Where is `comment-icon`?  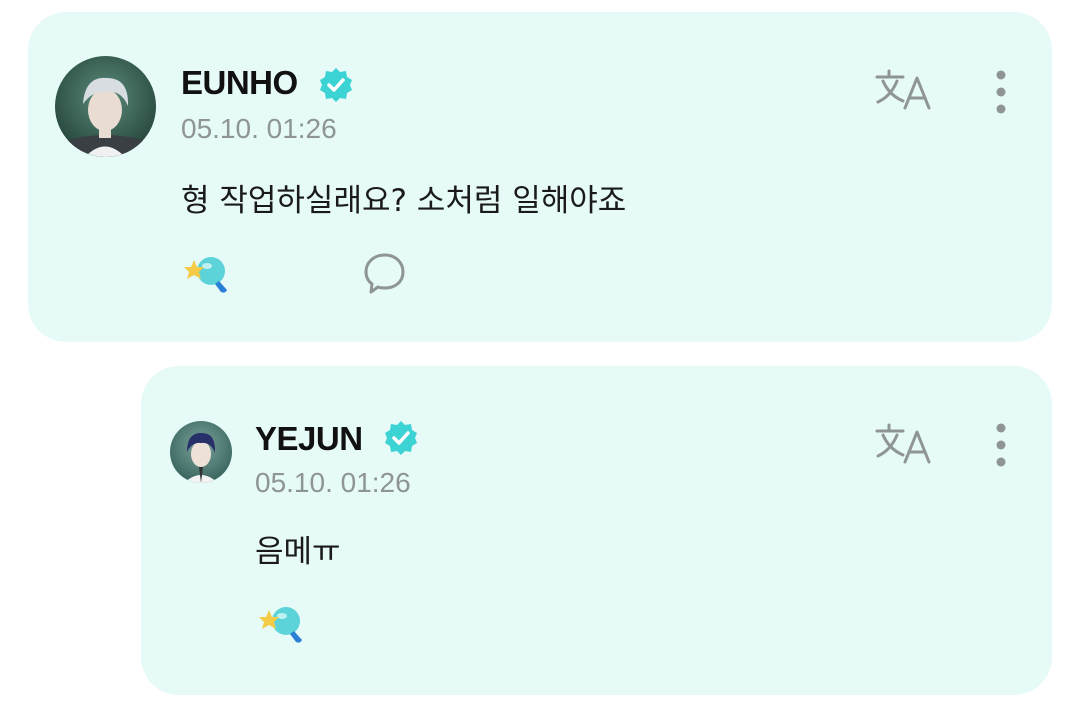
comment-icon is located at coordinates (385, 276).